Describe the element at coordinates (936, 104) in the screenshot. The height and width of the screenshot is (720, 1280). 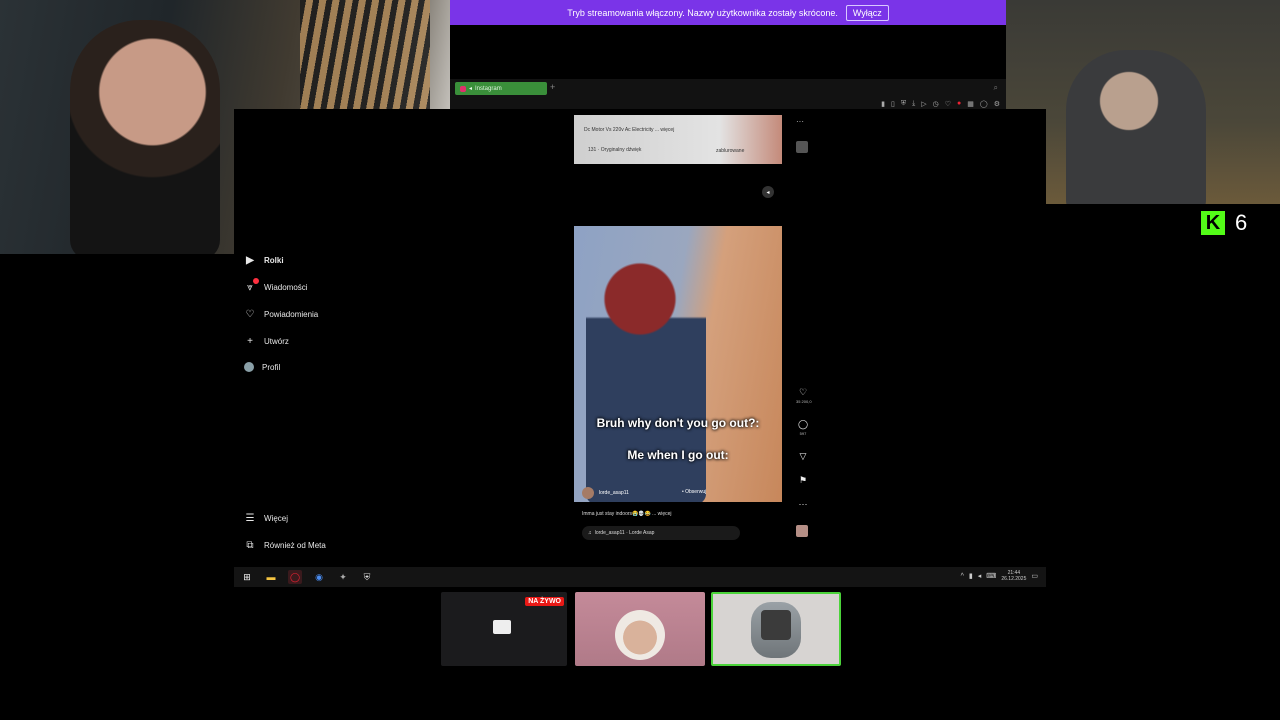
I see `history-icon: ◷` at that location.